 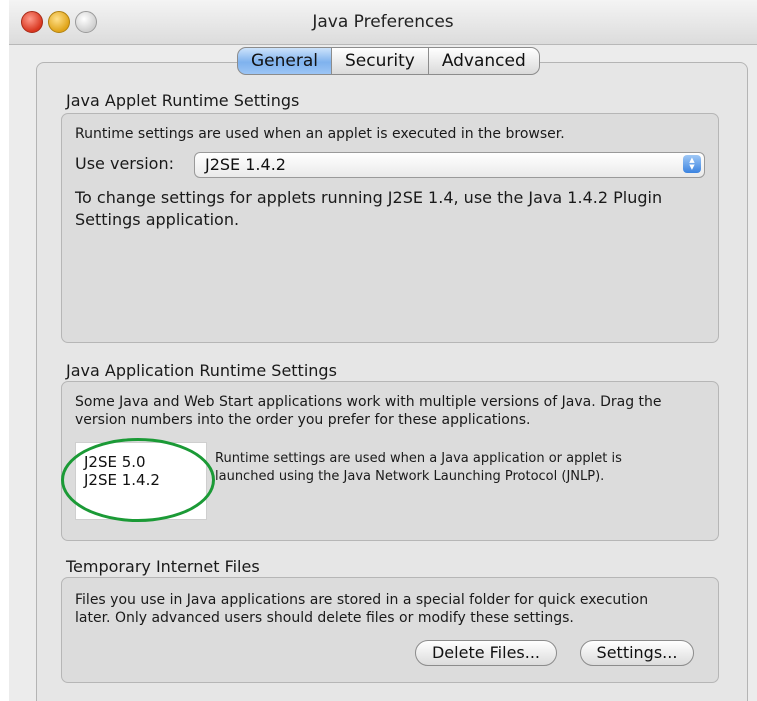 What do you see at coordinates (380, 61) in the screenshot?
I see `tab-security: Security` at bounding box center [380, 61].